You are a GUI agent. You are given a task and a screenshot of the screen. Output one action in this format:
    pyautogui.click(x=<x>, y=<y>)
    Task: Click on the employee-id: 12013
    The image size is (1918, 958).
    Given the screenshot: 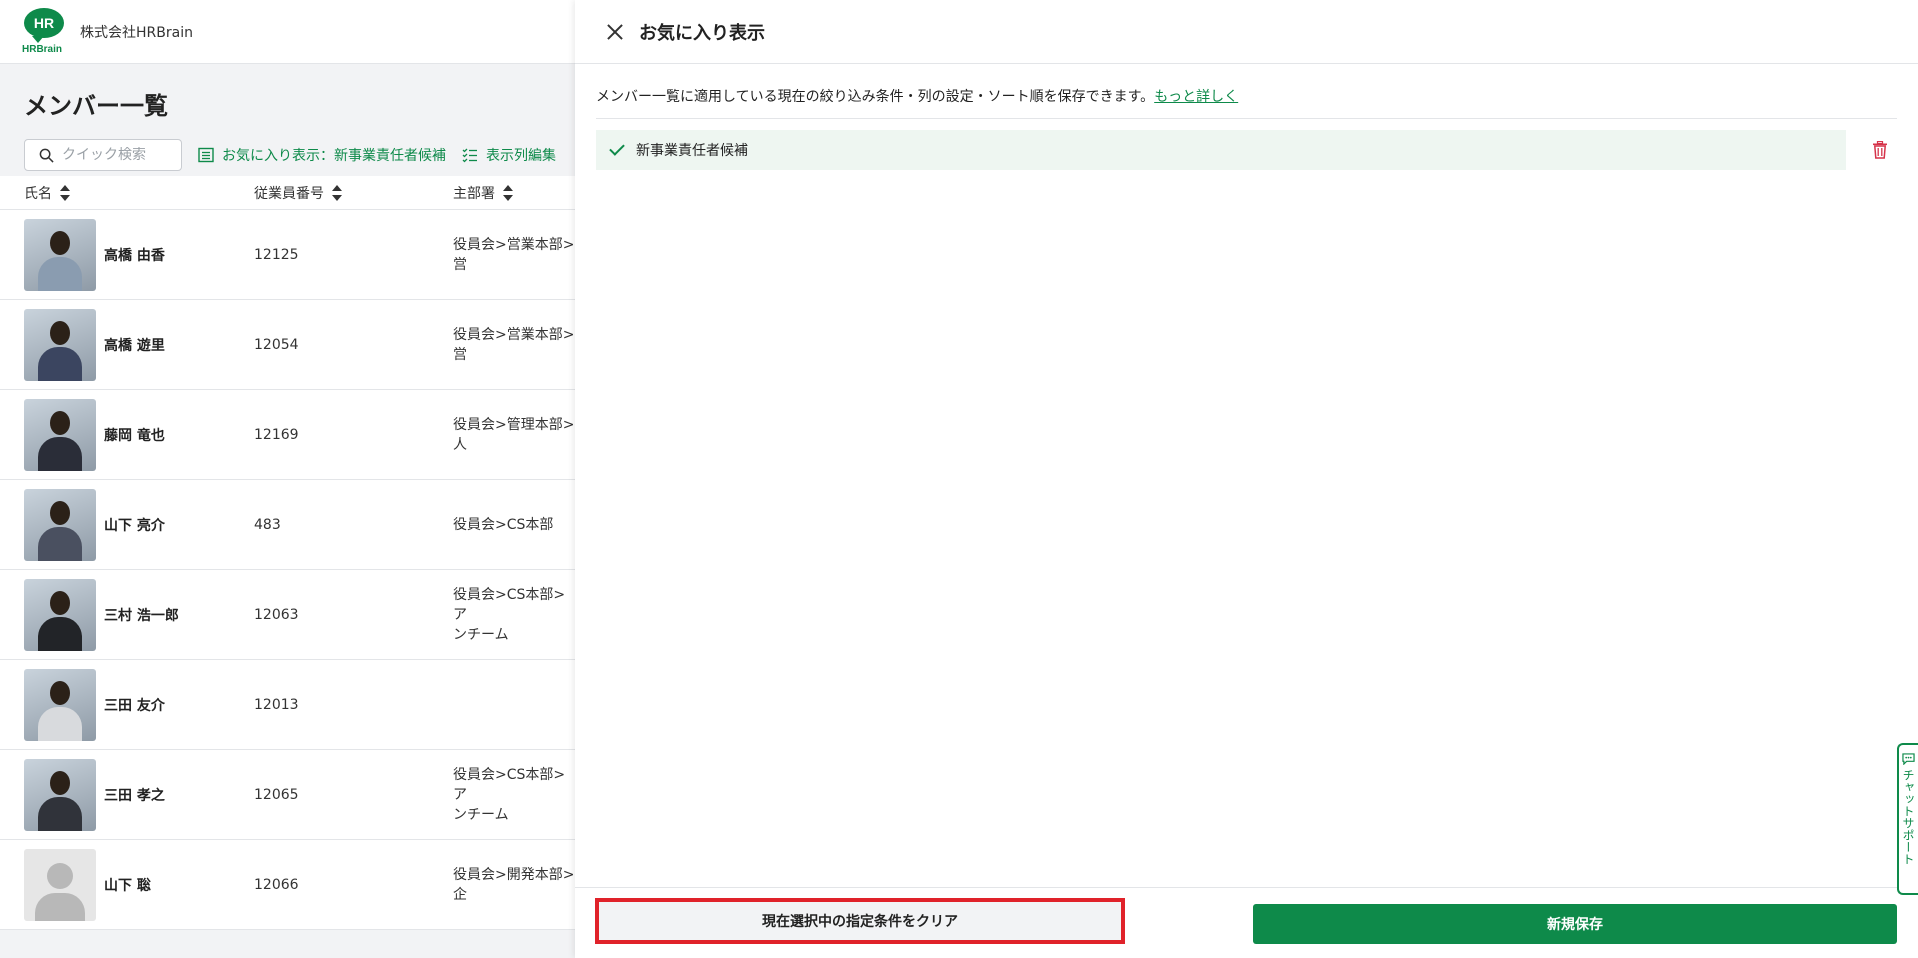 What is the action you would take?
    pyautogui.click(x=276, y=704)
    